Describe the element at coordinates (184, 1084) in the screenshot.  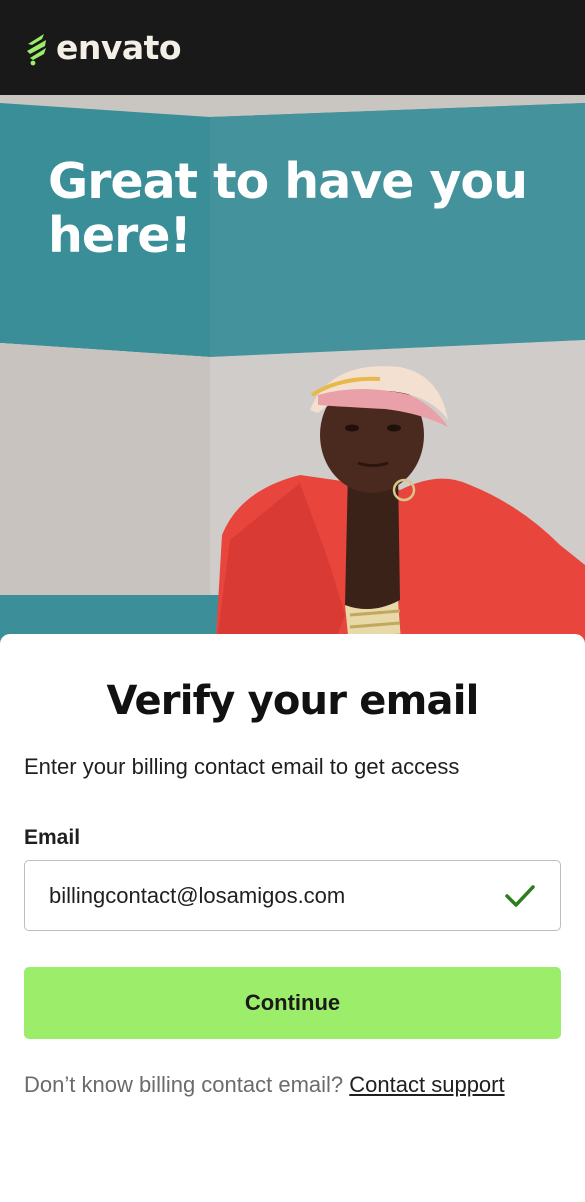
I see `help-question: Don’t know billing contact email?` at that location.